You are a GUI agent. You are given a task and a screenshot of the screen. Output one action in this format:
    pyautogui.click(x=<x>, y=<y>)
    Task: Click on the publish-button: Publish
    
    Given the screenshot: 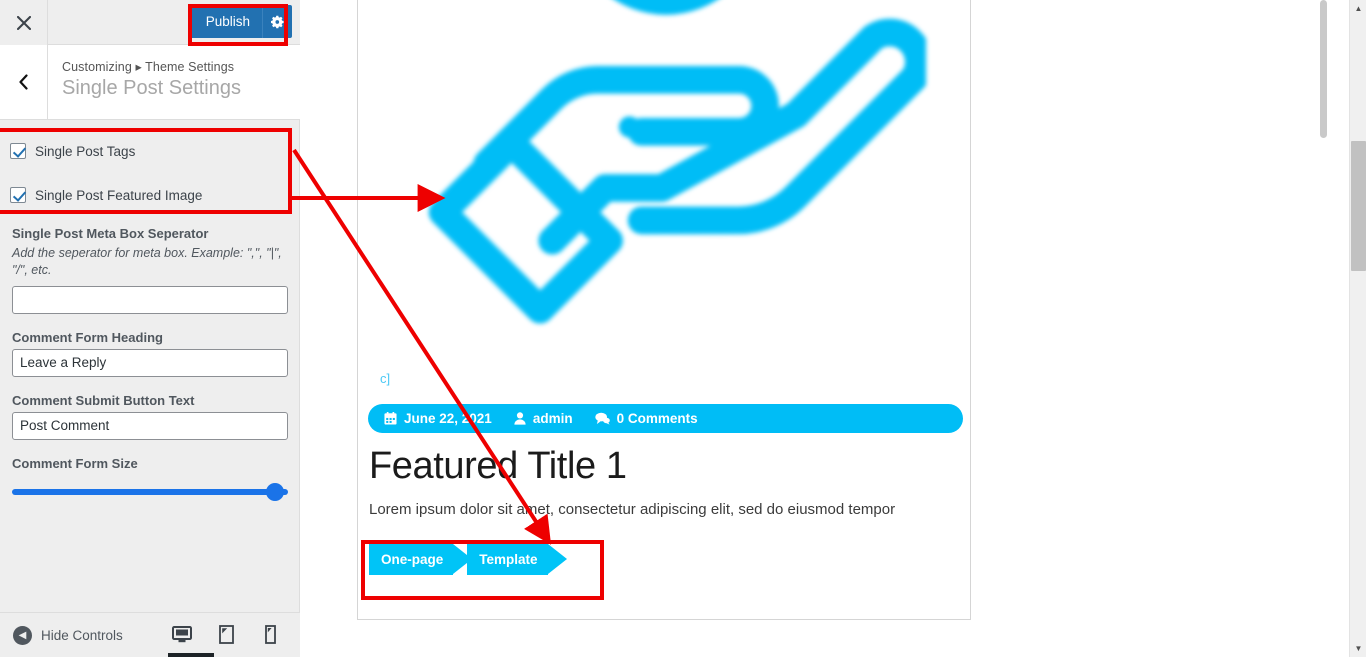 What is the action you would take?
    pyautogui.click(x=224, y=21)
    